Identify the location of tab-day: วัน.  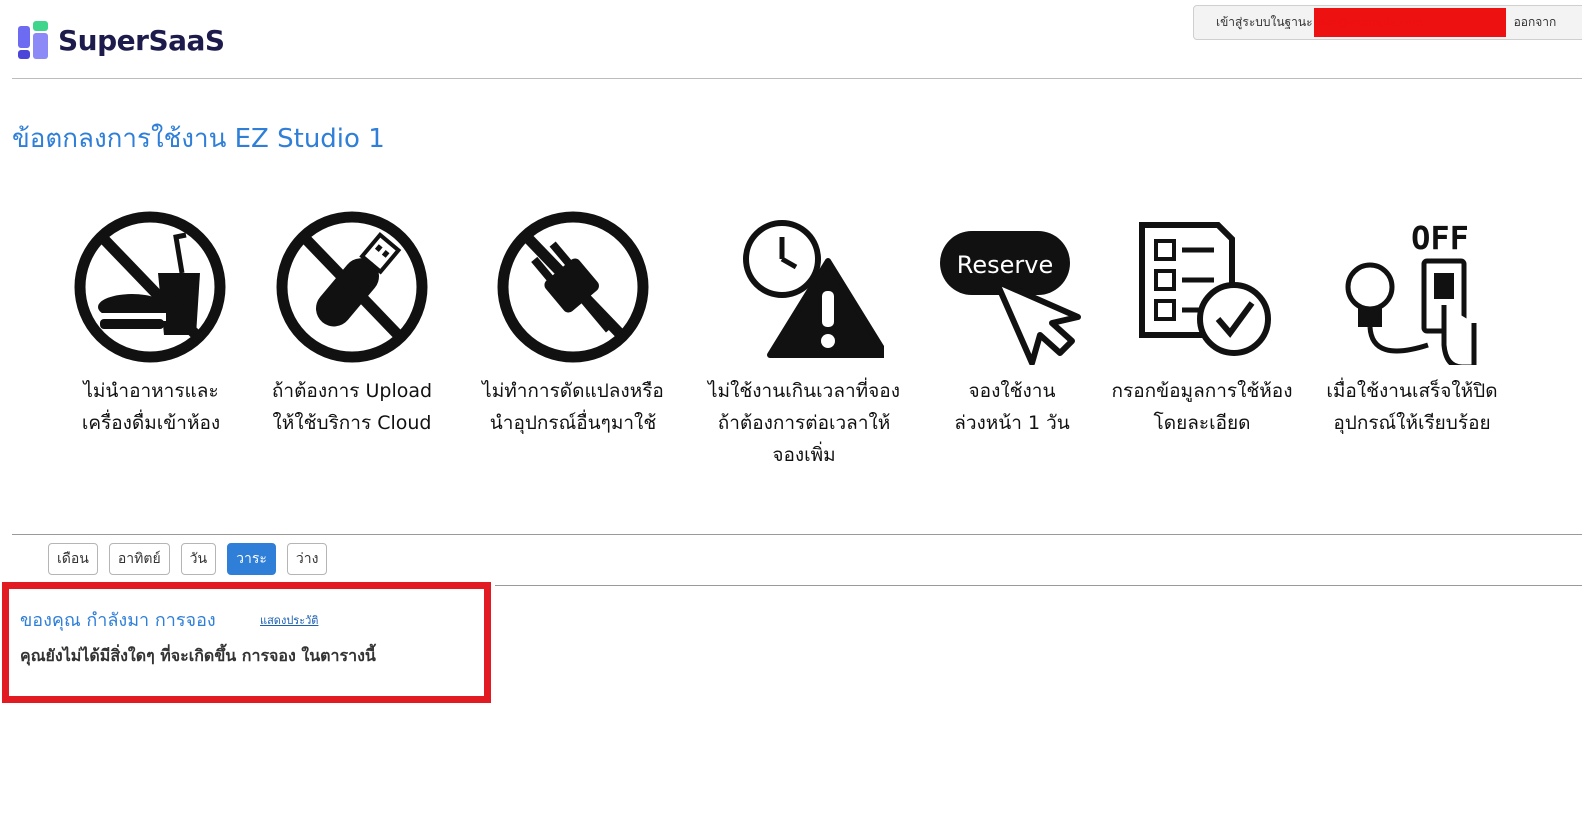
(198, 559).